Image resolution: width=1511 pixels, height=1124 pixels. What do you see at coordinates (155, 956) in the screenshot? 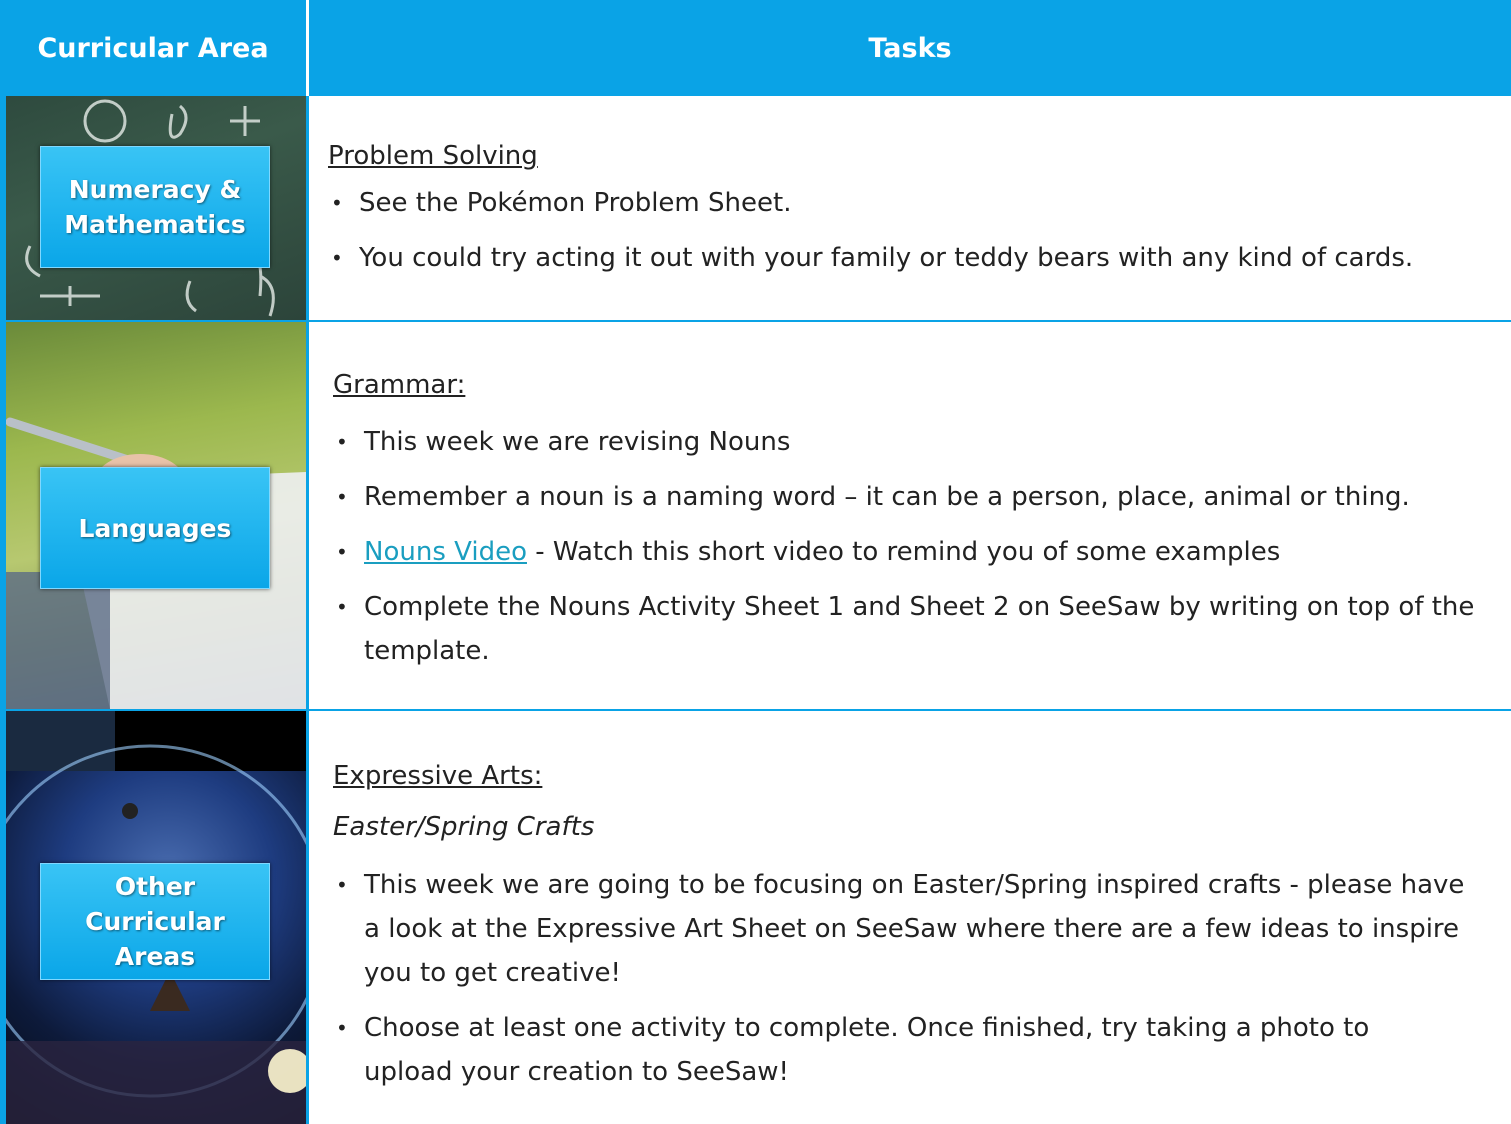
I see `label-line: Areas` at bounding box center [155, 956].